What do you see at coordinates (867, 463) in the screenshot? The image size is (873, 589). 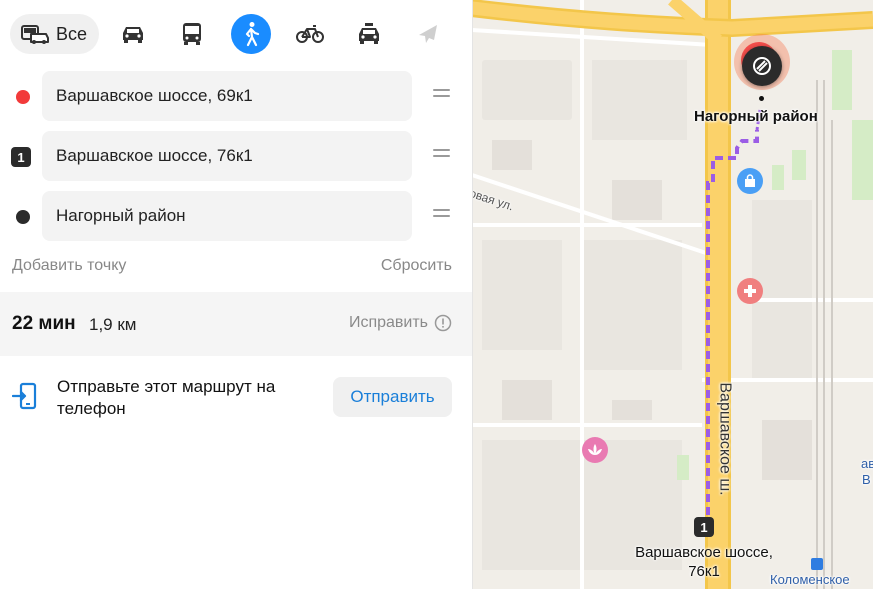 I see `map-edge-label-1: ав` at bounding box center [867, 463].